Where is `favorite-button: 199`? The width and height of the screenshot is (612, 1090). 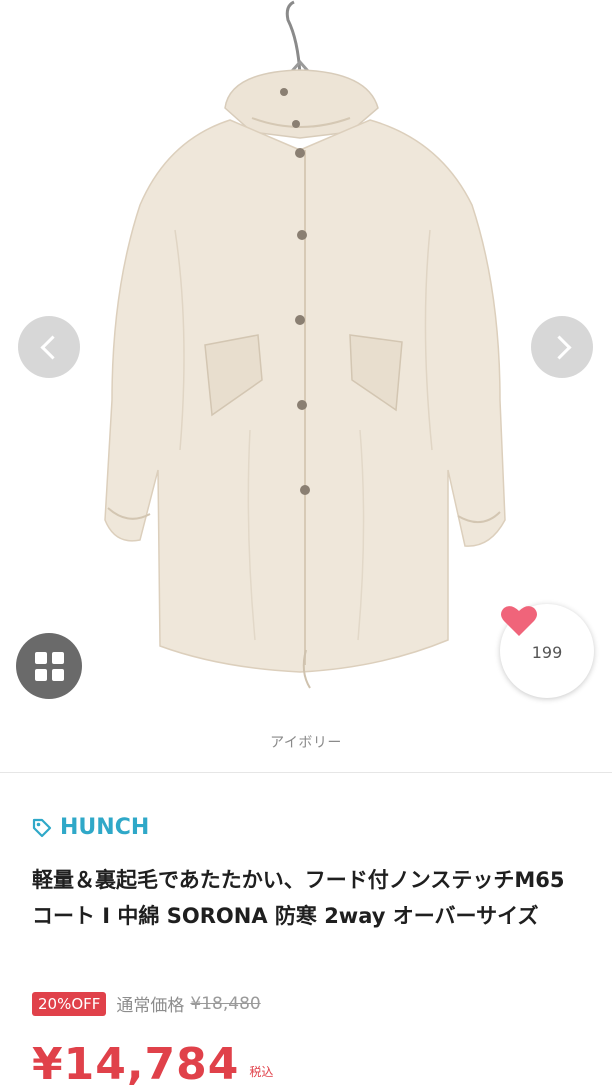 favorite-button: 199 is located at coordinates (547, 651).